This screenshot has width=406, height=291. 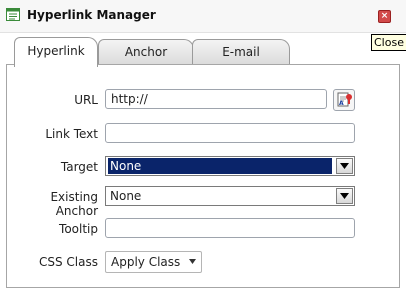 I want to click on document-manager-button: A, so click(x=344, y=100).